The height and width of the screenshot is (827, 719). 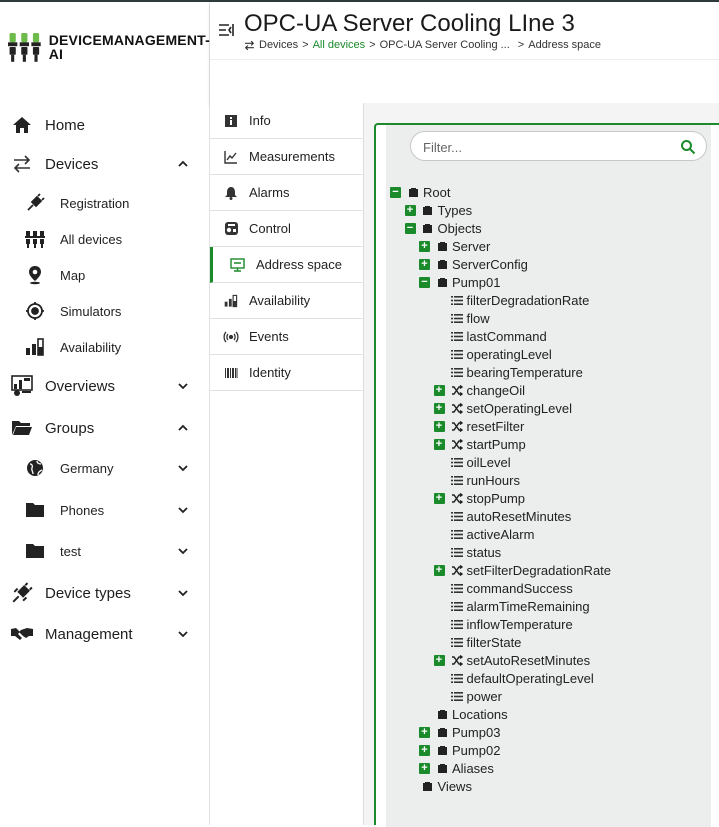 I want to click on filter-field, so click(x=558, y=146).